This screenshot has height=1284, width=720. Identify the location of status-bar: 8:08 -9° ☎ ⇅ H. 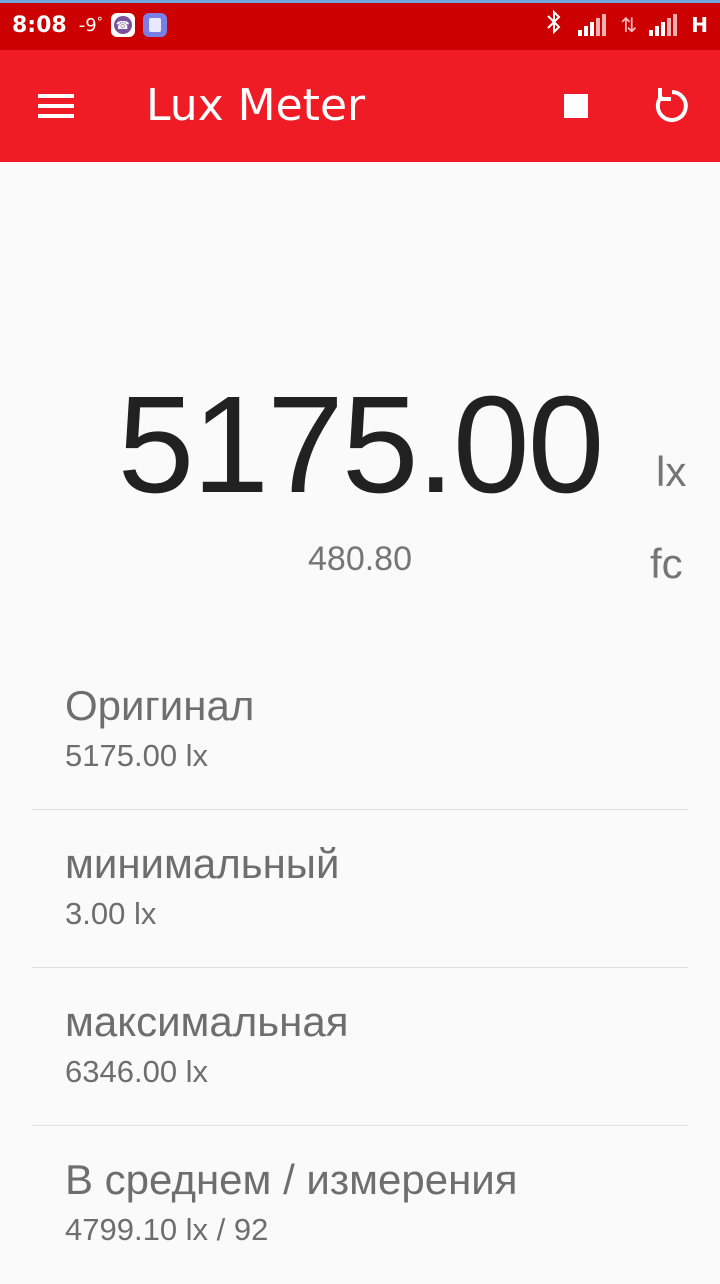
(360, 25).